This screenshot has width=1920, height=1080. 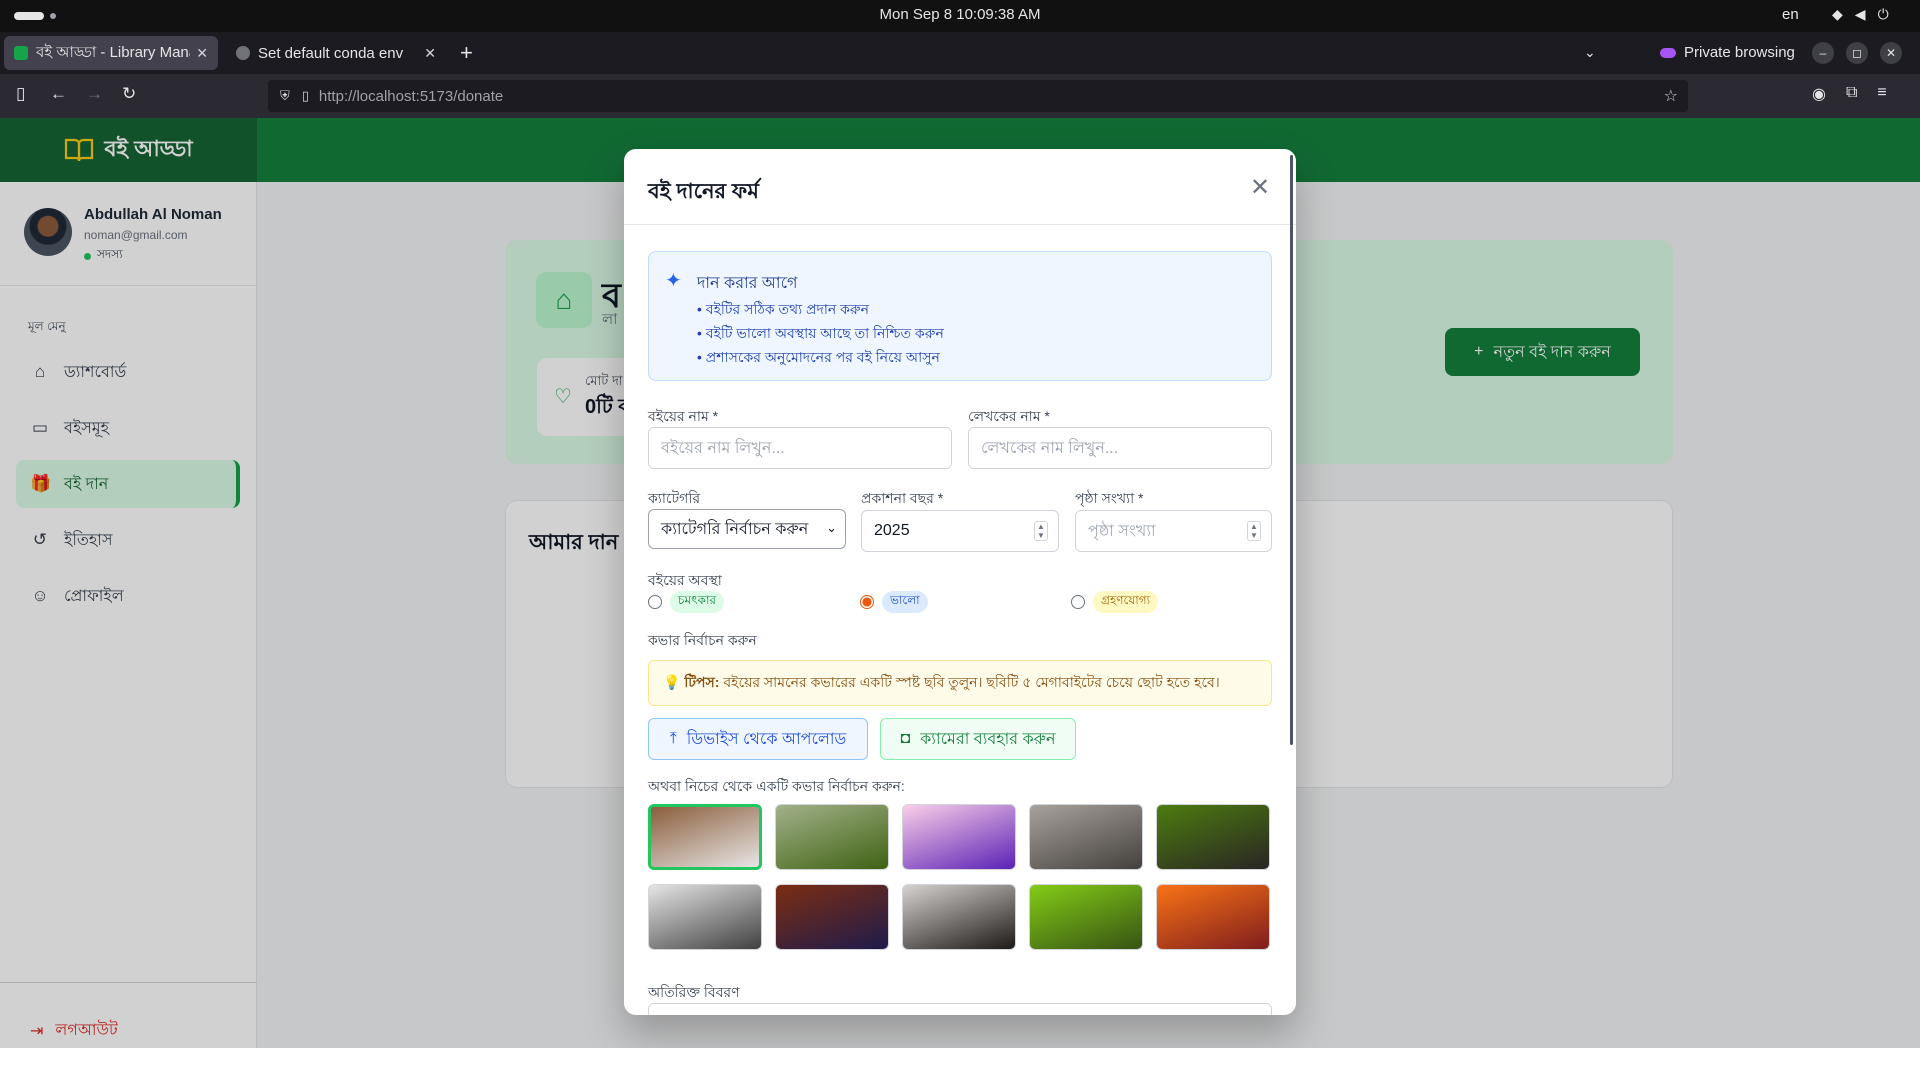 I want to click on shield-icon: ⛨, so click(x=285, y=96).